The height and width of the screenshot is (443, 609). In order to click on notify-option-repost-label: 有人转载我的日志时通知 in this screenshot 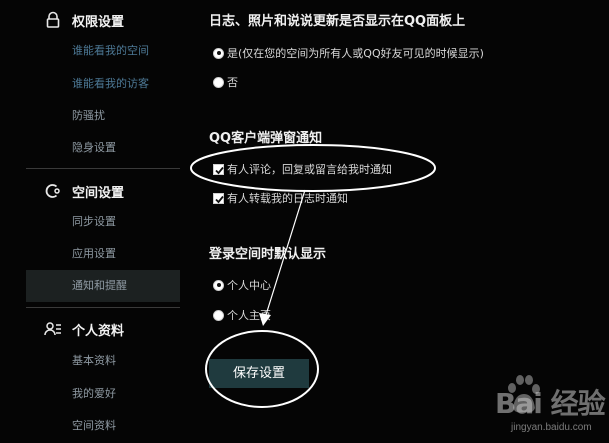, I will do `click(287, 198)`.